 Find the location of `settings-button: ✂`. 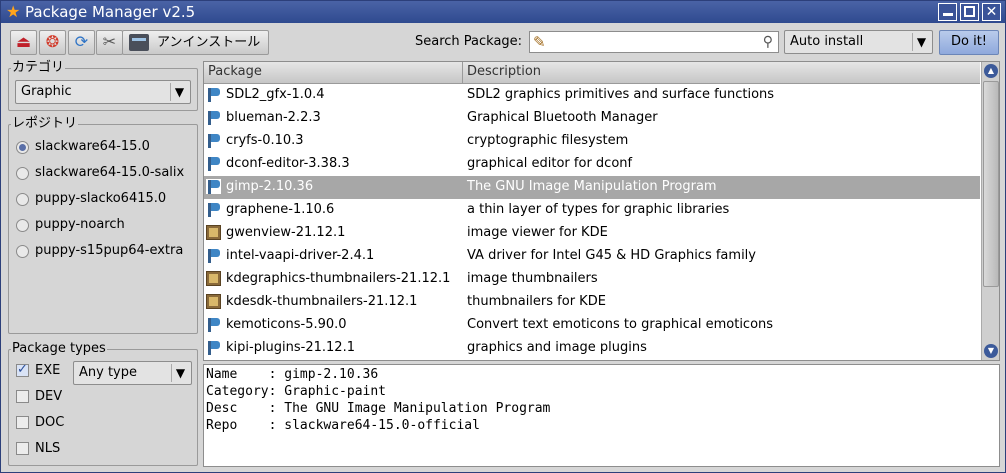

settings-button: ✂ is located at coordinates (109, 42).